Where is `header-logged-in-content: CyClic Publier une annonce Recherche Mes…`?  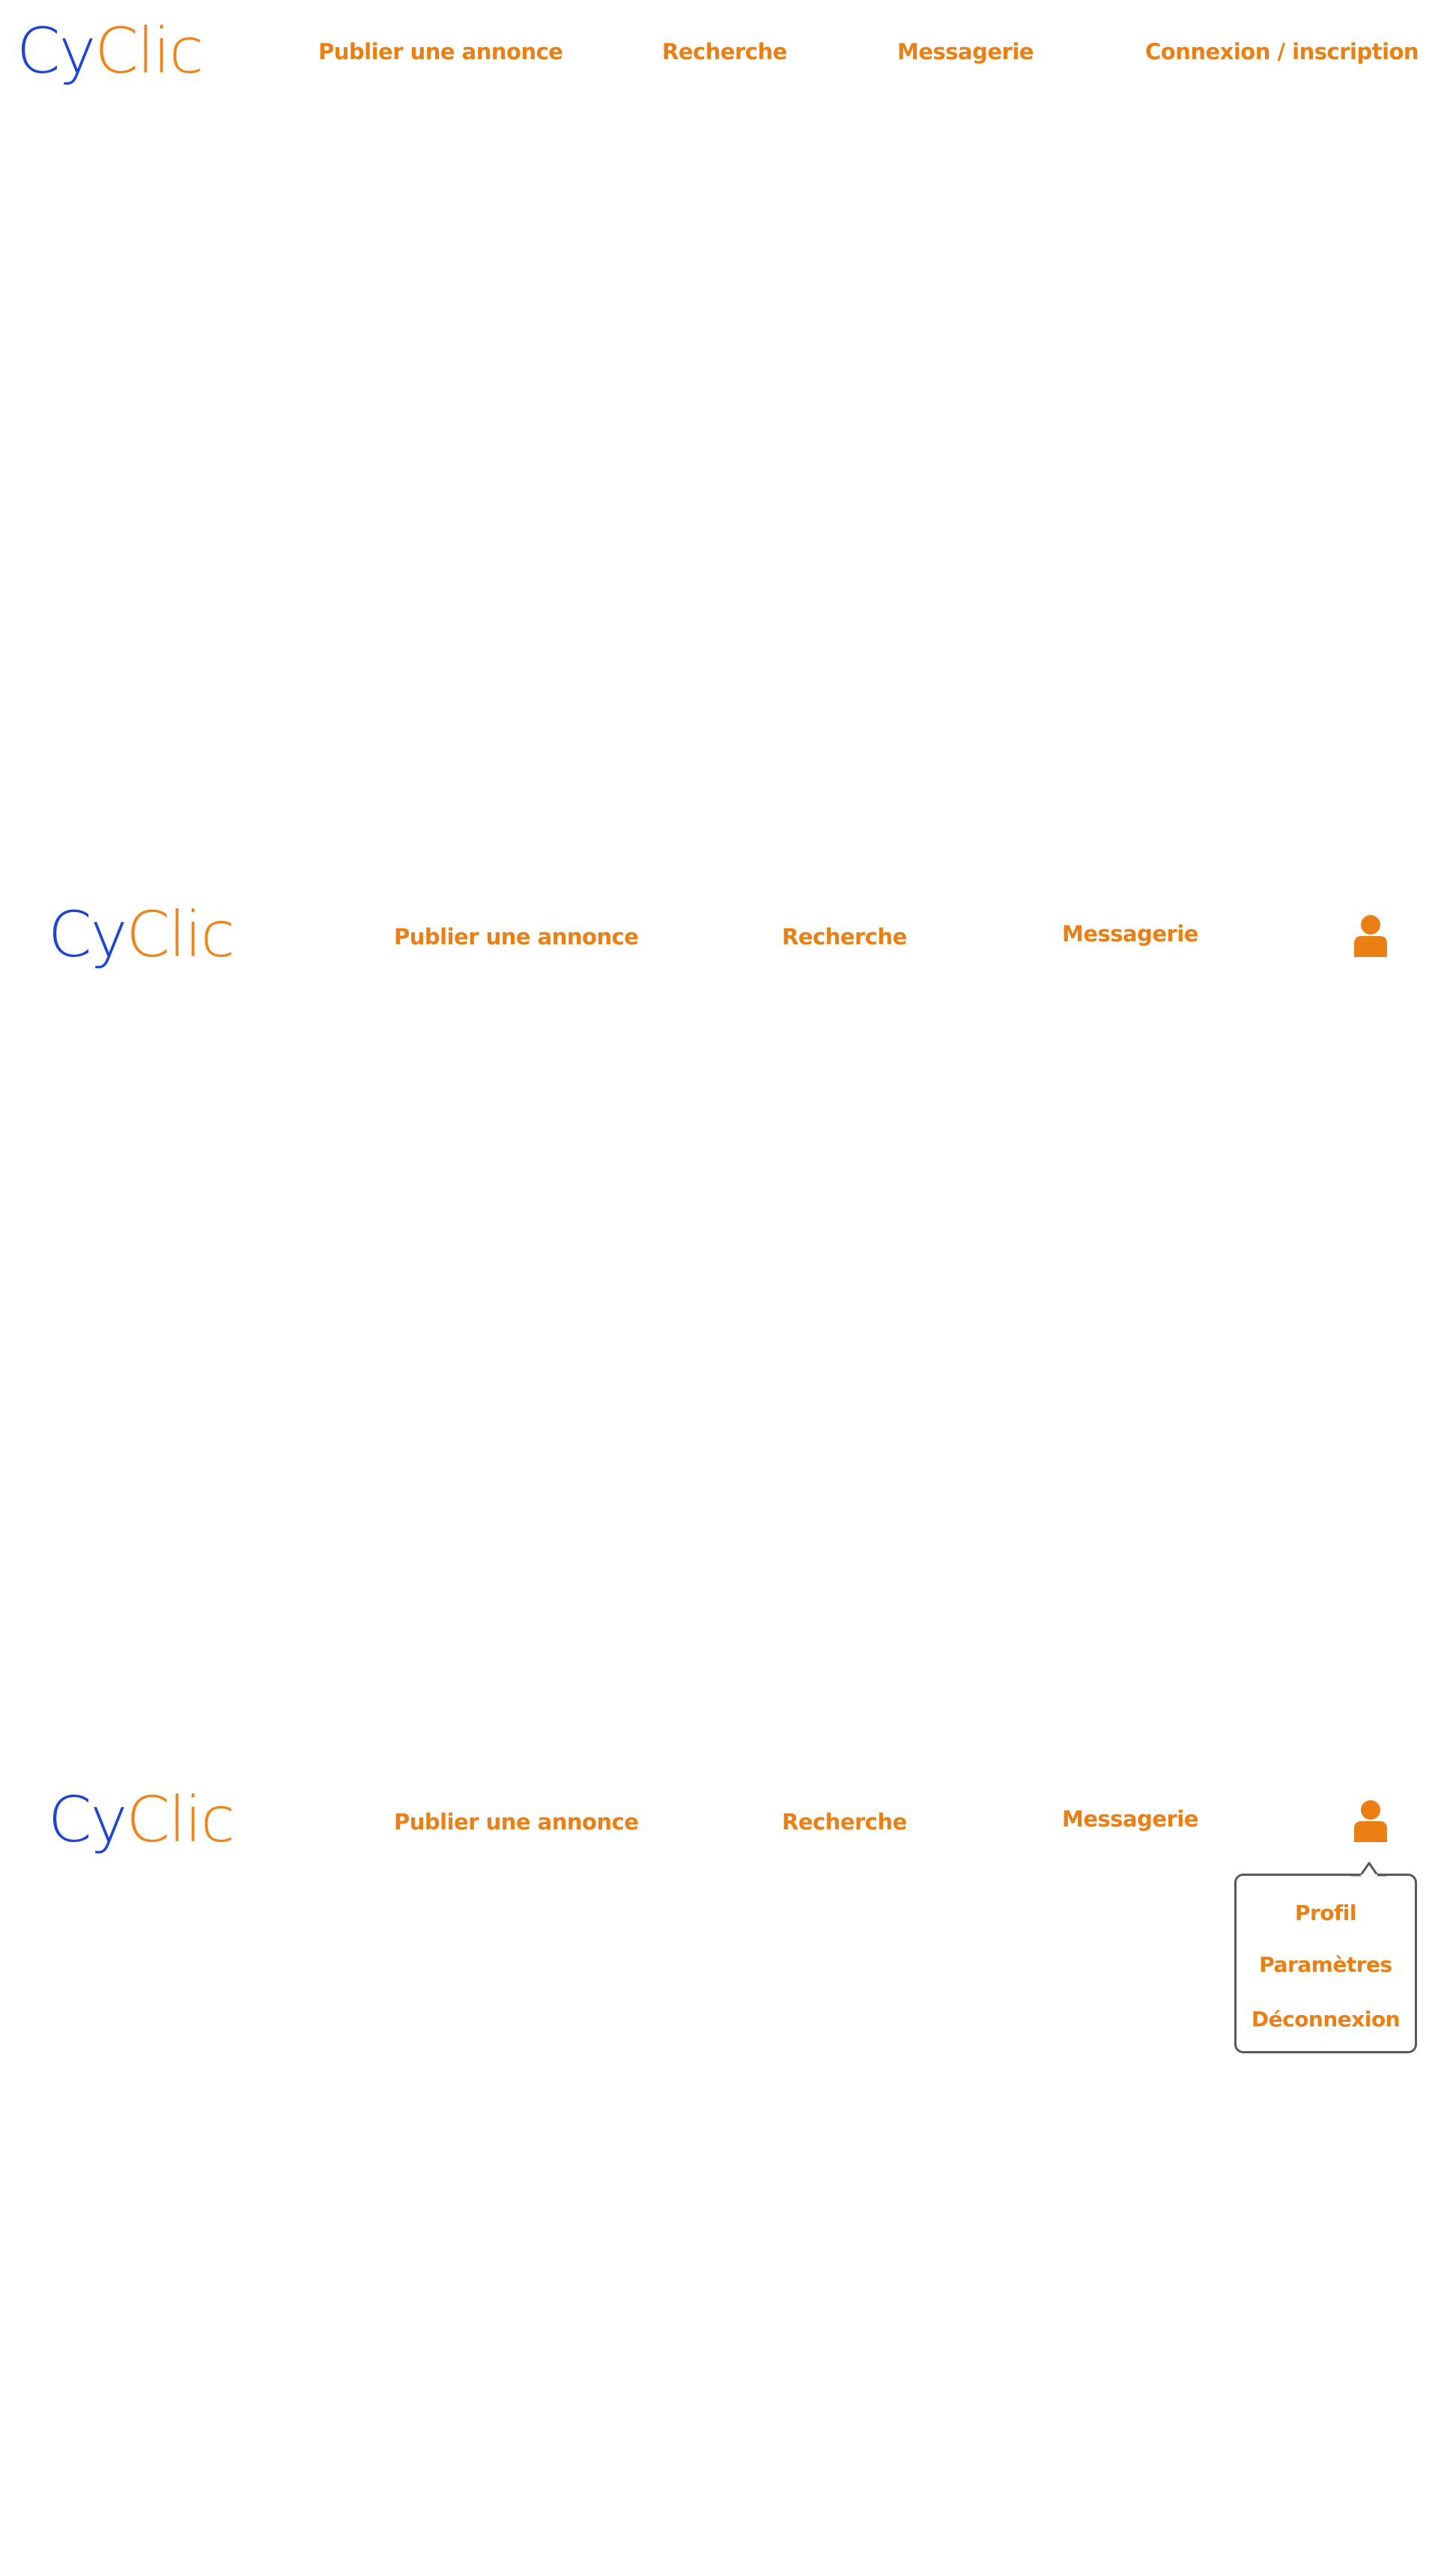 header-logged-in-content: CyClic Publier une annonce Recherche Mes… is located at coordinates (719, 940).